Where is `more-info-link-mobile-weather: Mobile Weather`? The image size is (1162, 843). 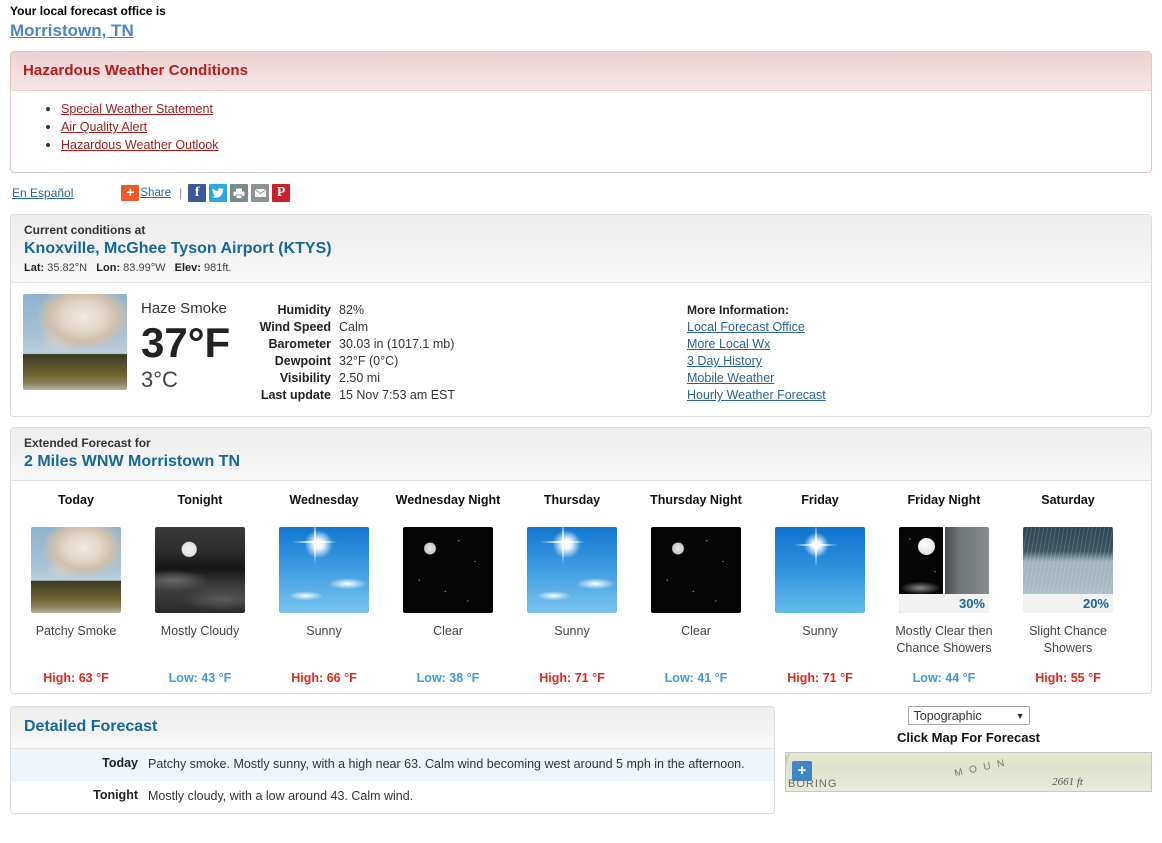 more-info-link-mobile-weather: Mobile Weather is located at coordinates (756, 378).